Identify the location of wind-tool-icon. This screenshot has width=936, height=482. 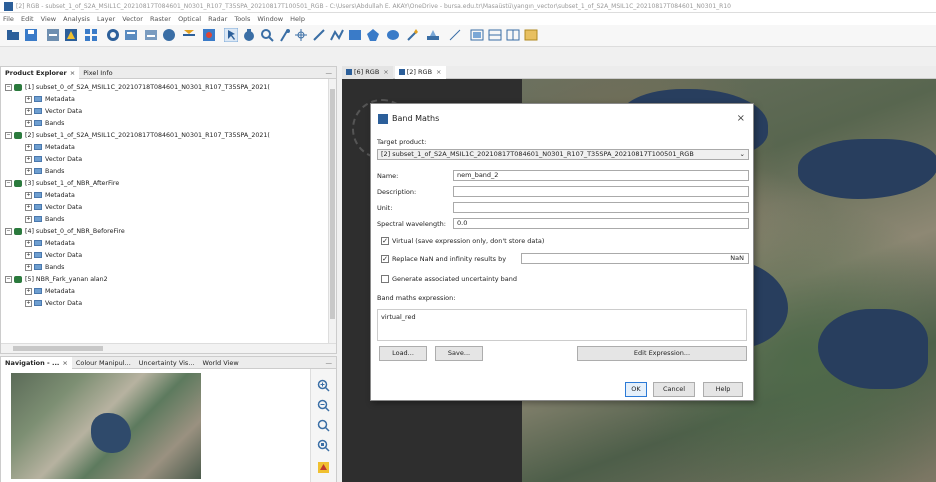
(189, 35).